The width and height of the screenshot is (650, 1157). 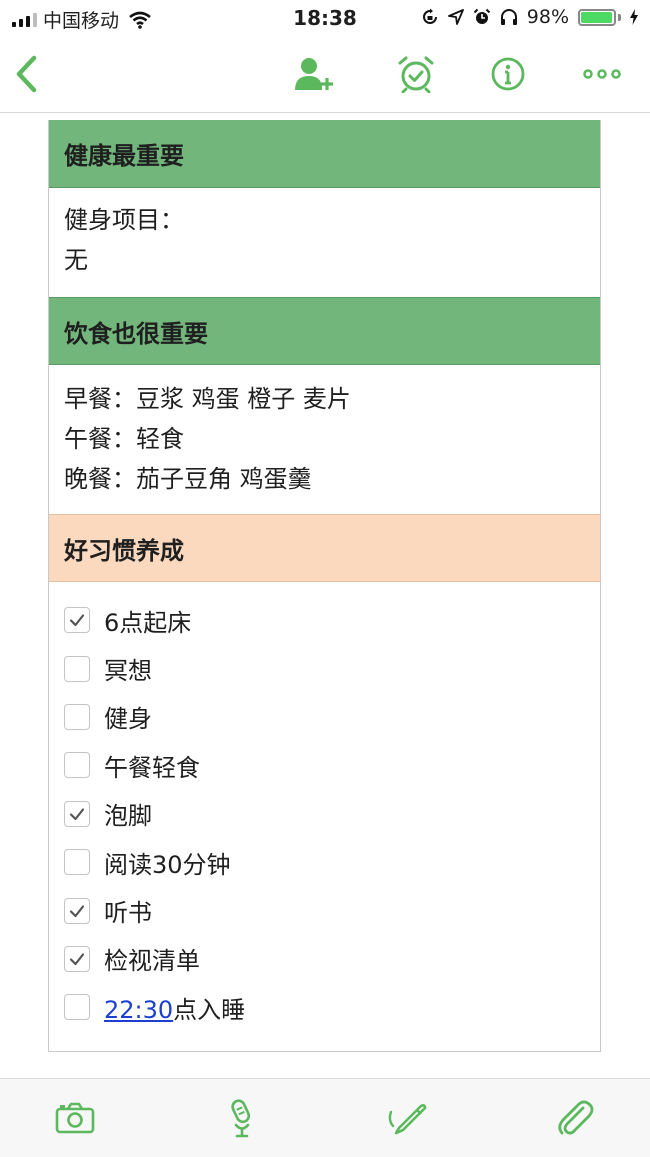 What do you see at coordinates (324, 154) in the screenshot?
I see `section-header-health: 健康最重要` at bounding box center [324, 154].